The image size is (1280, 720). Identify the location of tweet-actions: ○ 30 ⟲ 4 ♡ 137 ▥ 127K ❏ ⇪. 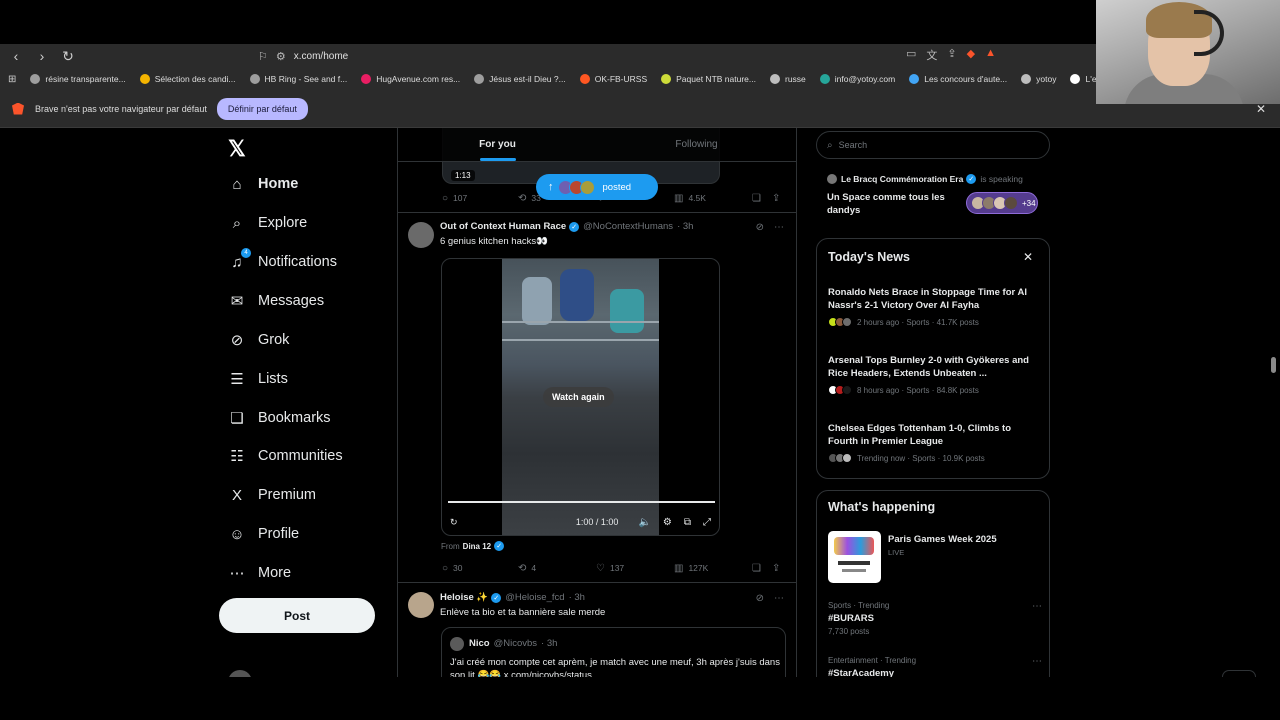
(615, 568).